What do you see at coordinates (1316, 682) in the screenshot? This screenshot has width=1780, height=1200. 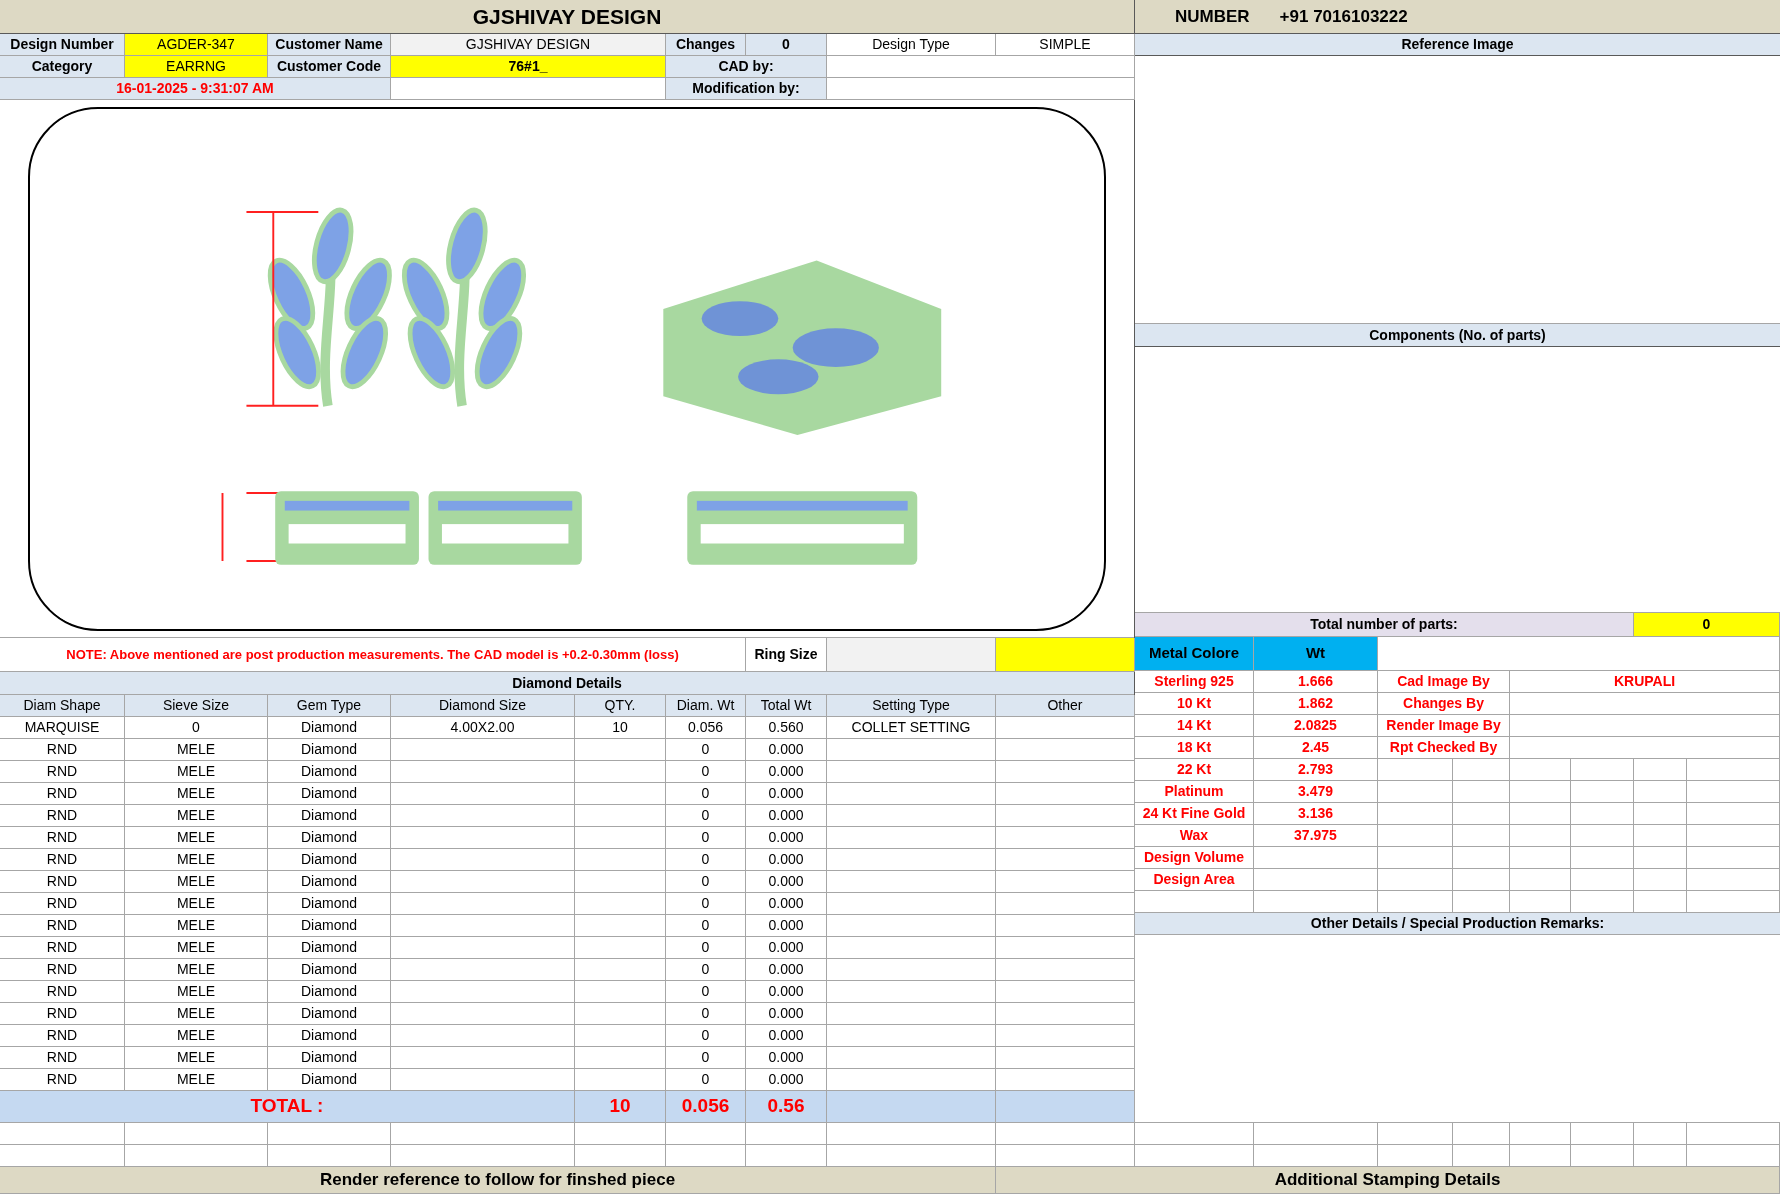 I see `metal-weight: 1.666` at bounding box center [1316, 682].